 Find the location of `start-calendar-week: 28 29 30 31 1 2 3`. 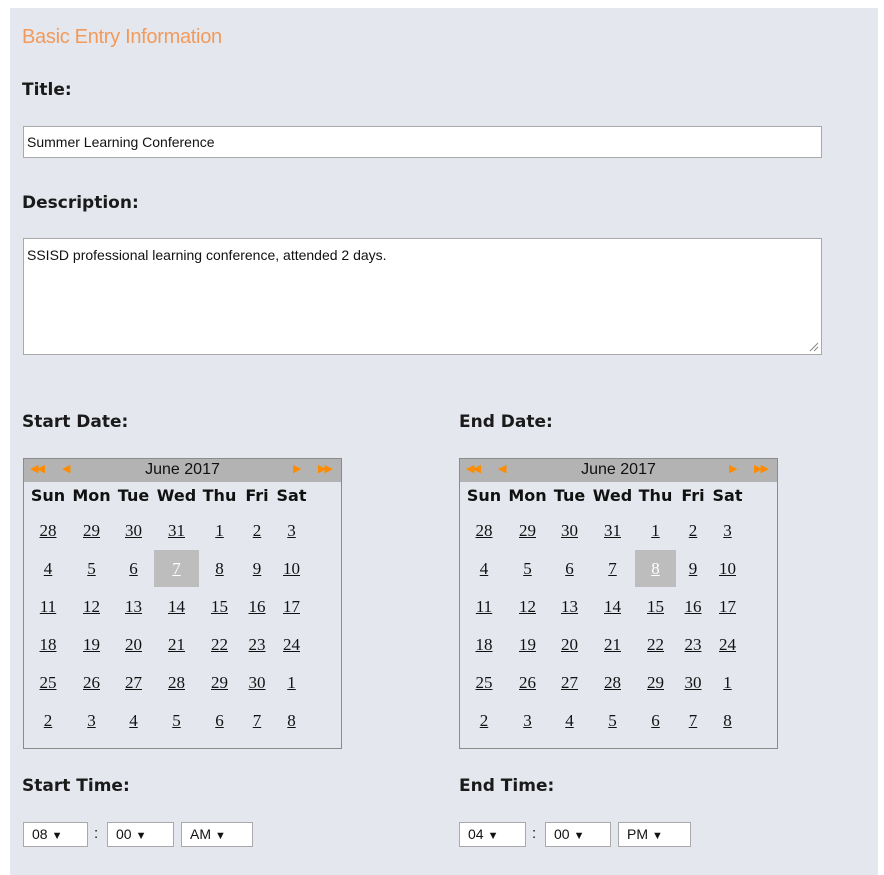

start-calendar-week: 28 29 30 31 1 2 3 is located at coordinates (167, 530).